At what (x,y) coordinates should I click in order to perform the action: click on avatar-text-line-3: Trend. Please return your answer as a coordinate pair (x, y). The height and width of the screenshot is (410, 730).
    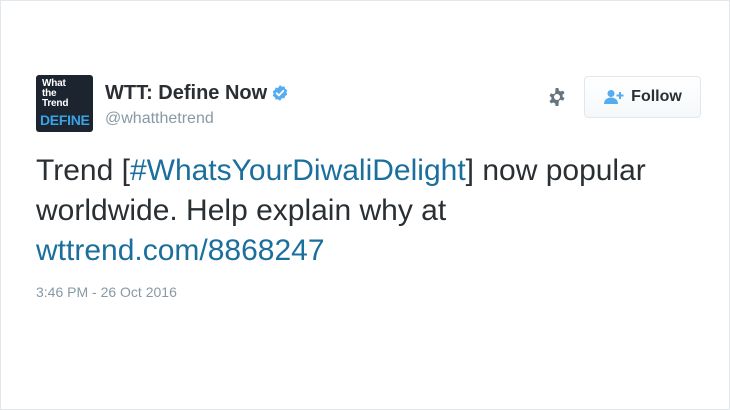
    Looking at the image, I should click on (55, 103).